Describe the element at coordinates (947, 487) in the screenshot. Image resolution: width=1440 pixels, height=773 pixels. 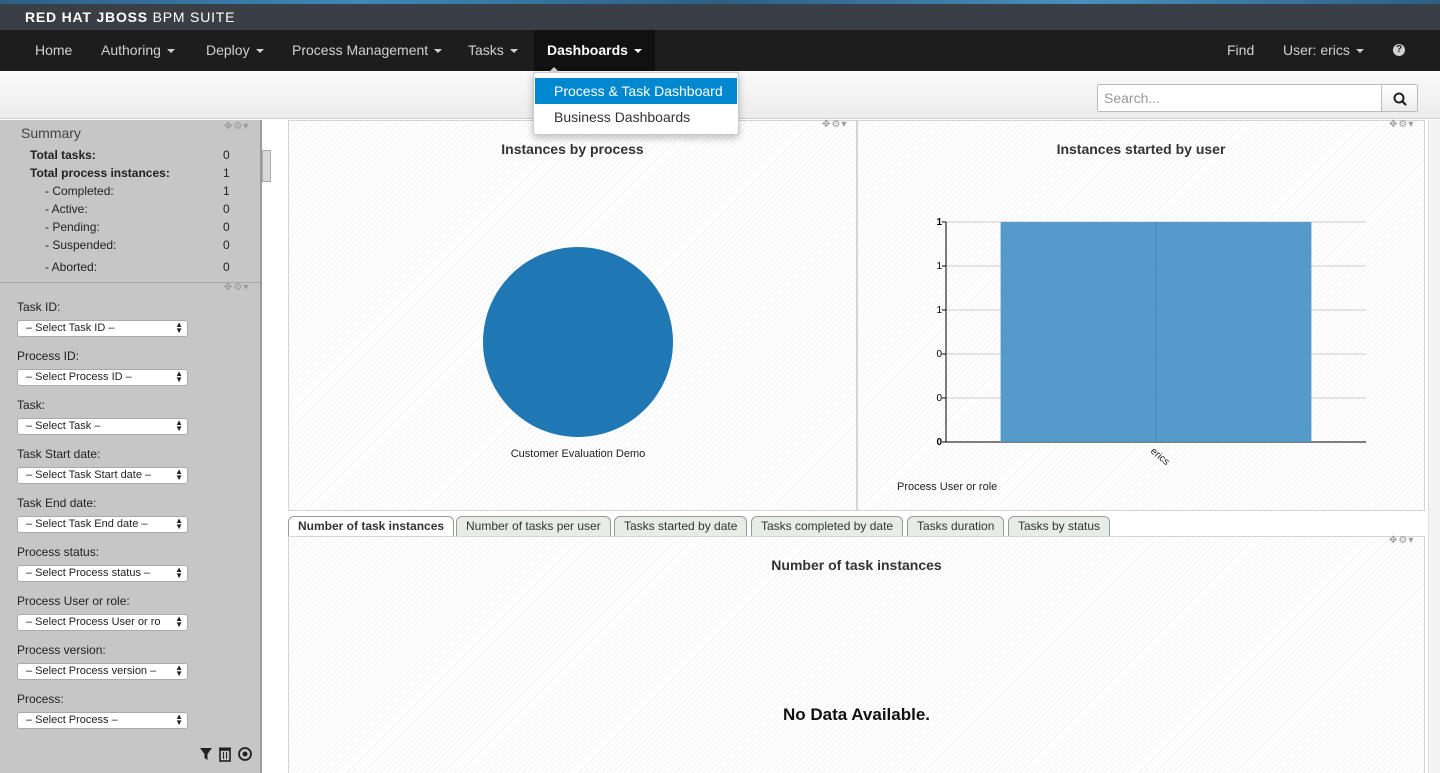
I see `x-axis-label: Process User or role` at that location.